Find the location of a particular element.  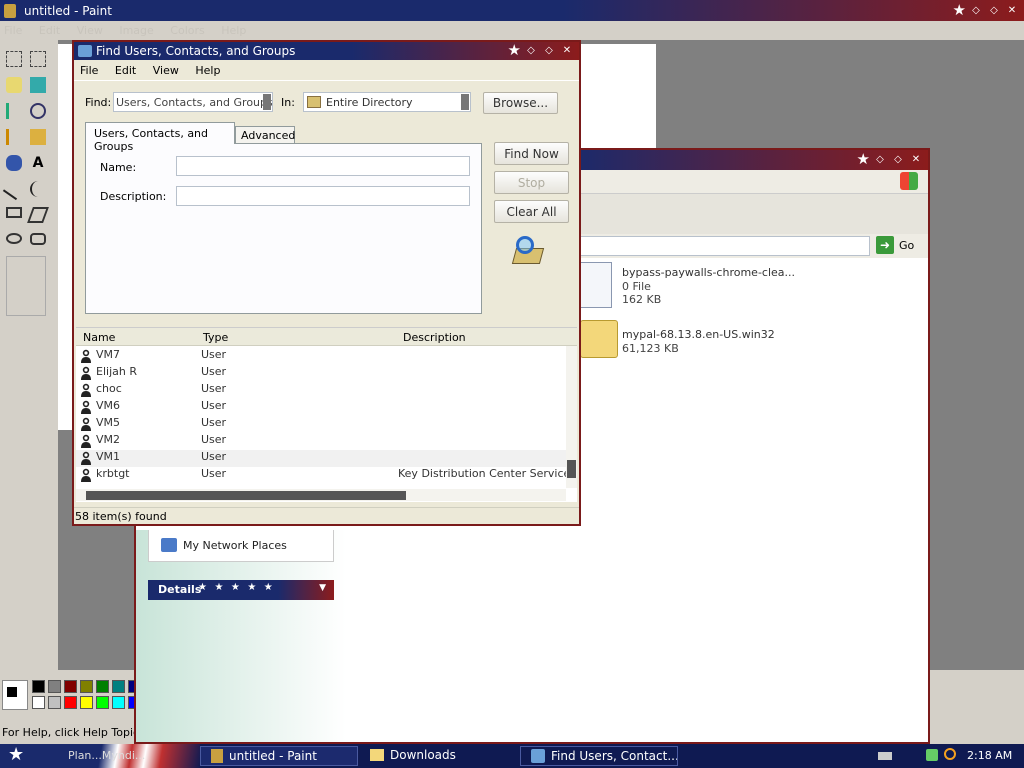

horizontal-scrollbar is located at coordinates (321, 495).